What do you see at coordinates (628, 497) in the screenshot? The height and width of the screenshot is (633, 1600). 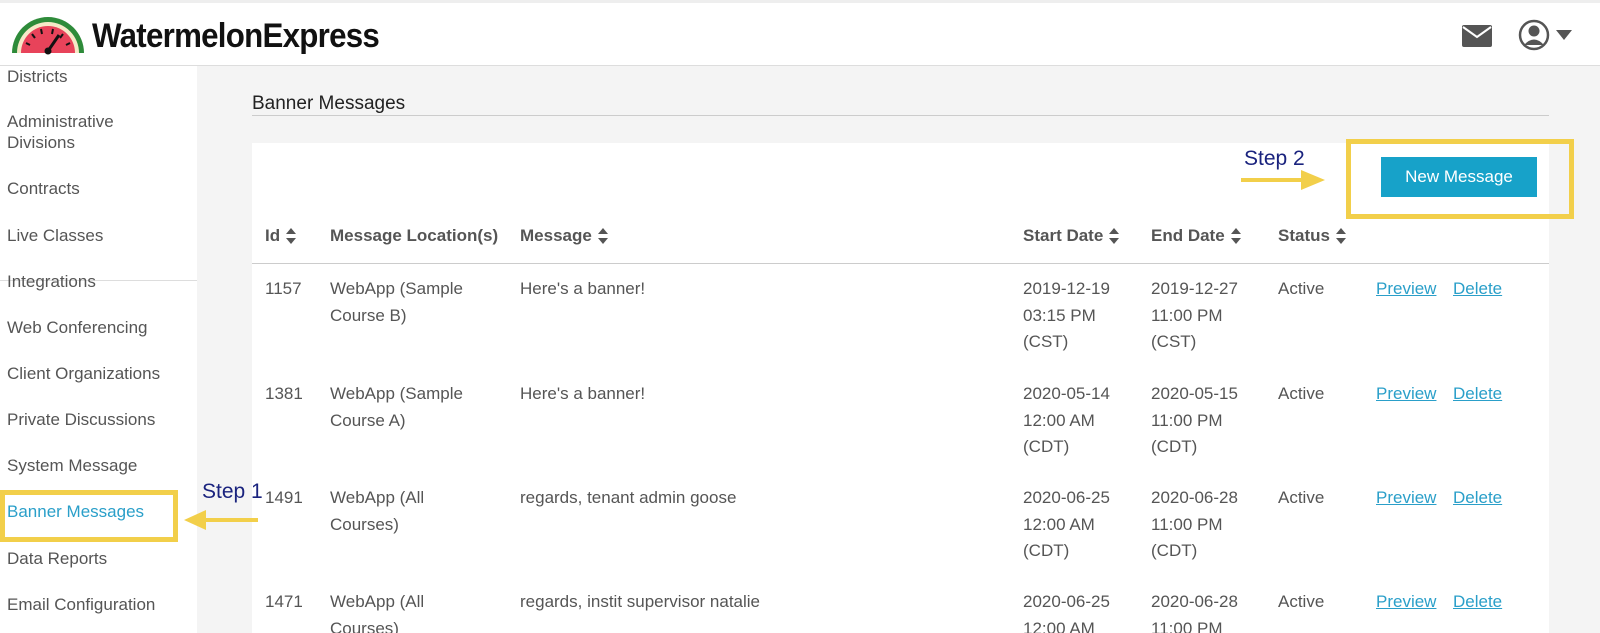 I see `row-3-message: regards, tenant admin goose` at bounding box center [628, 497].